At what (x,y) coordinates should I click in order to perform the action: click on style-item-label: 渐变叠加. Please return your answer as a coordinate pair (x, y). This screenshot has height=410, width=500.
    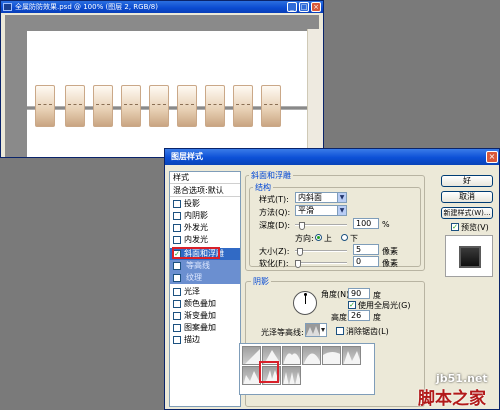
    Looking at the image, I should click on (200, 315).